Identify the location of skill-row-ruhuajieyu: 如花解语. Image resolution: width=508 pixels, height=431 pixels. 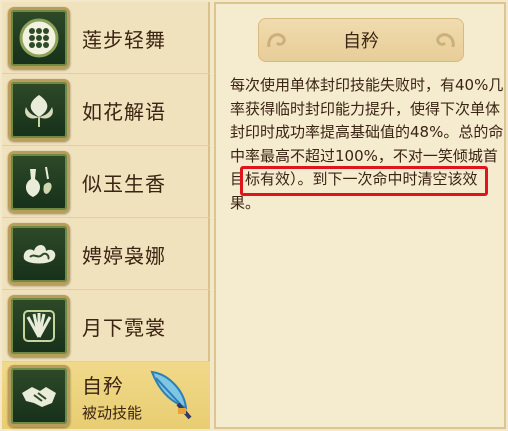
(106, 110).